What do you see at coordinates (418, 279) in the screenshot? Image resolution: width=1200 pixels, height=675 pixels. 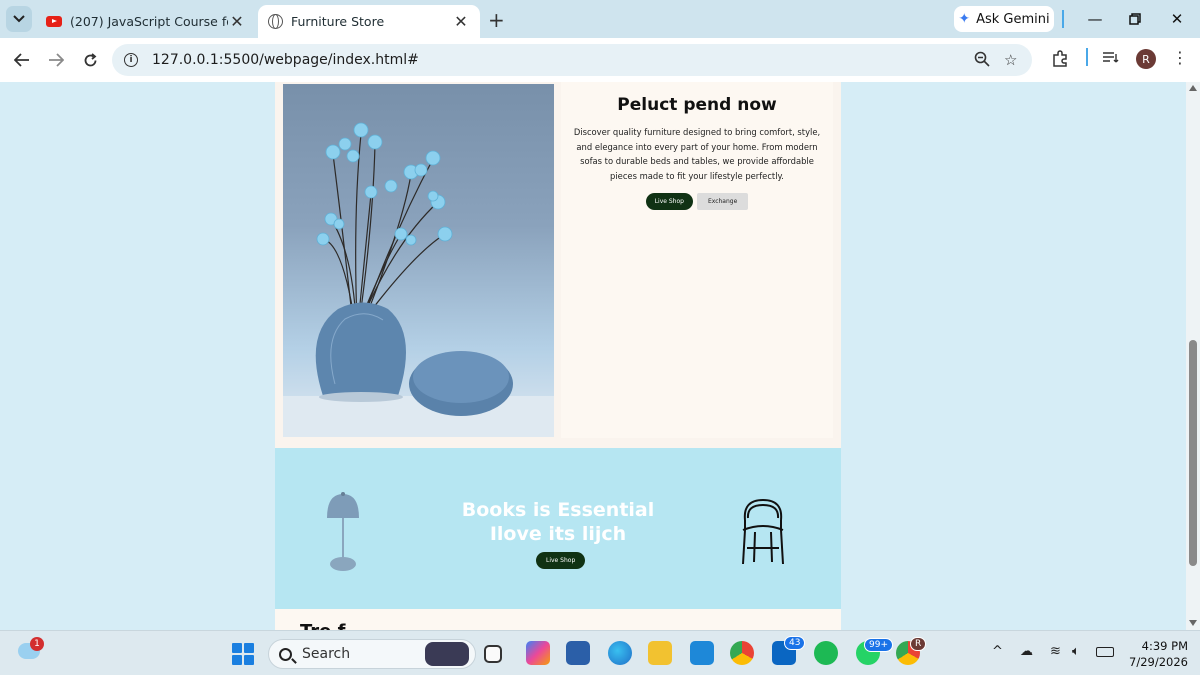 I see `vase-flowers-illustration` at bounding box center [418, 279].